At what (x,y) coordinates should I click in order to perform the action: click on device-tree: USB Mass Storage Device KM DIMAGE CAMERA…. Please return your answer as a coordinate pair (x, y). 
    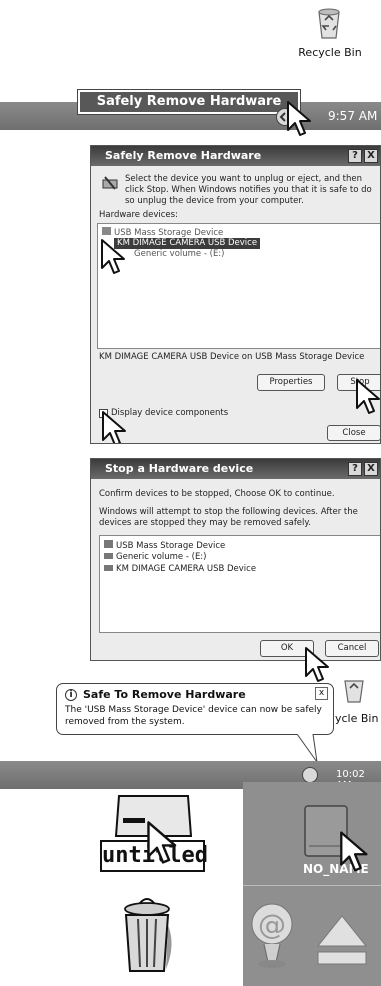
    Looking at the image, I should click on (238, 286).